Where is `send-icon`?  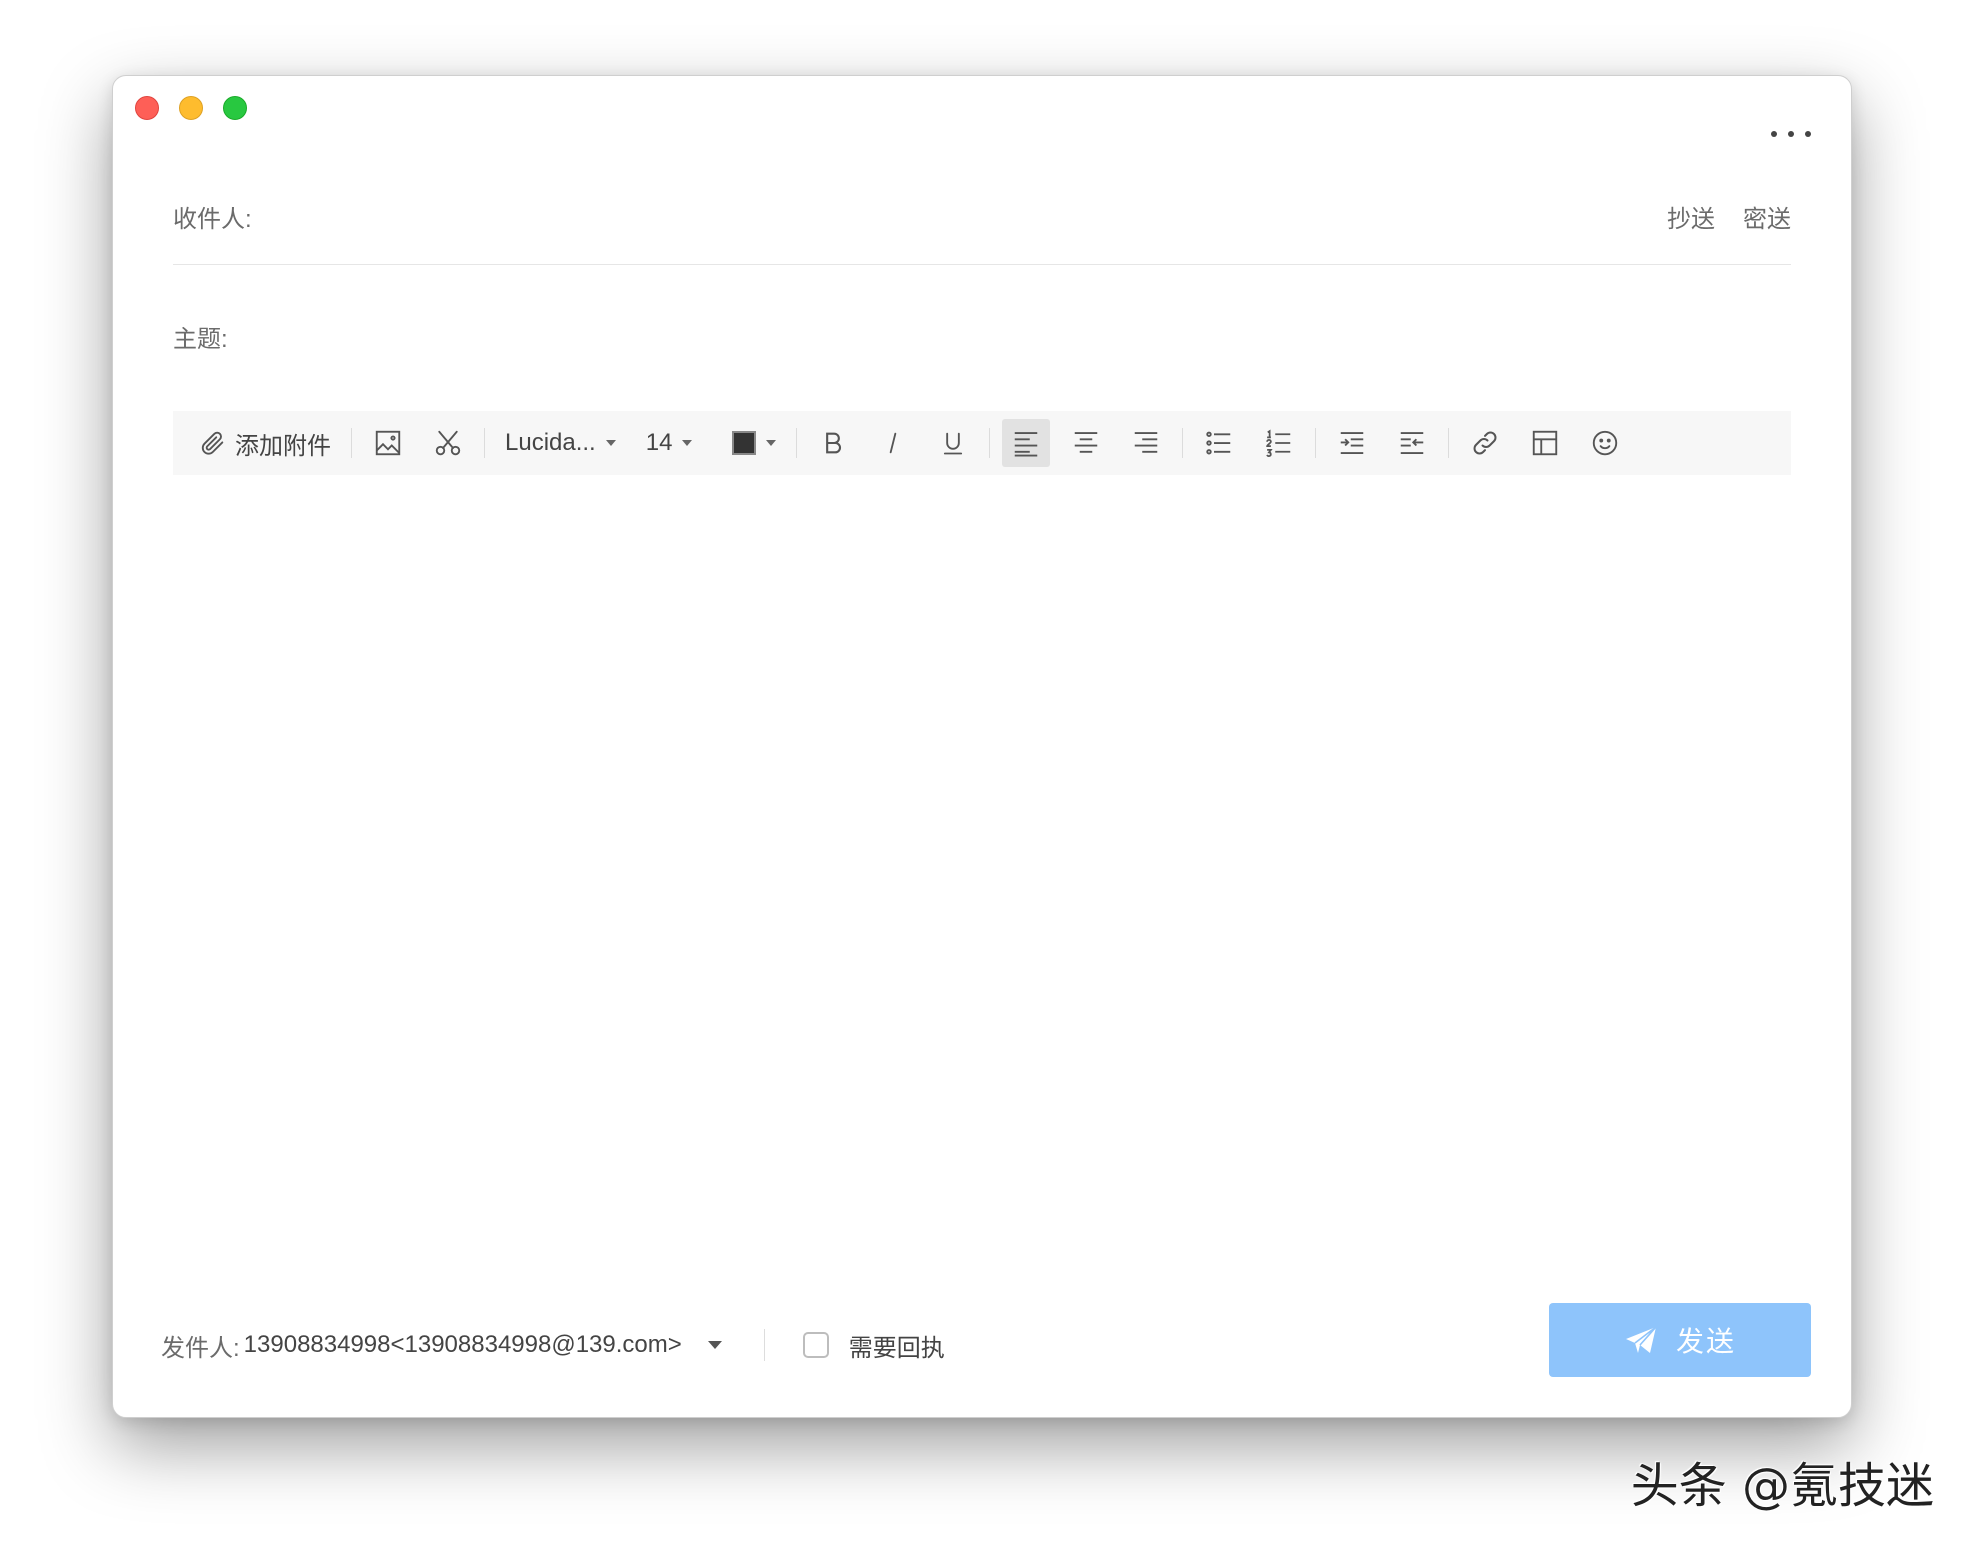
send-icon is located at coordinates (1641, 1339).